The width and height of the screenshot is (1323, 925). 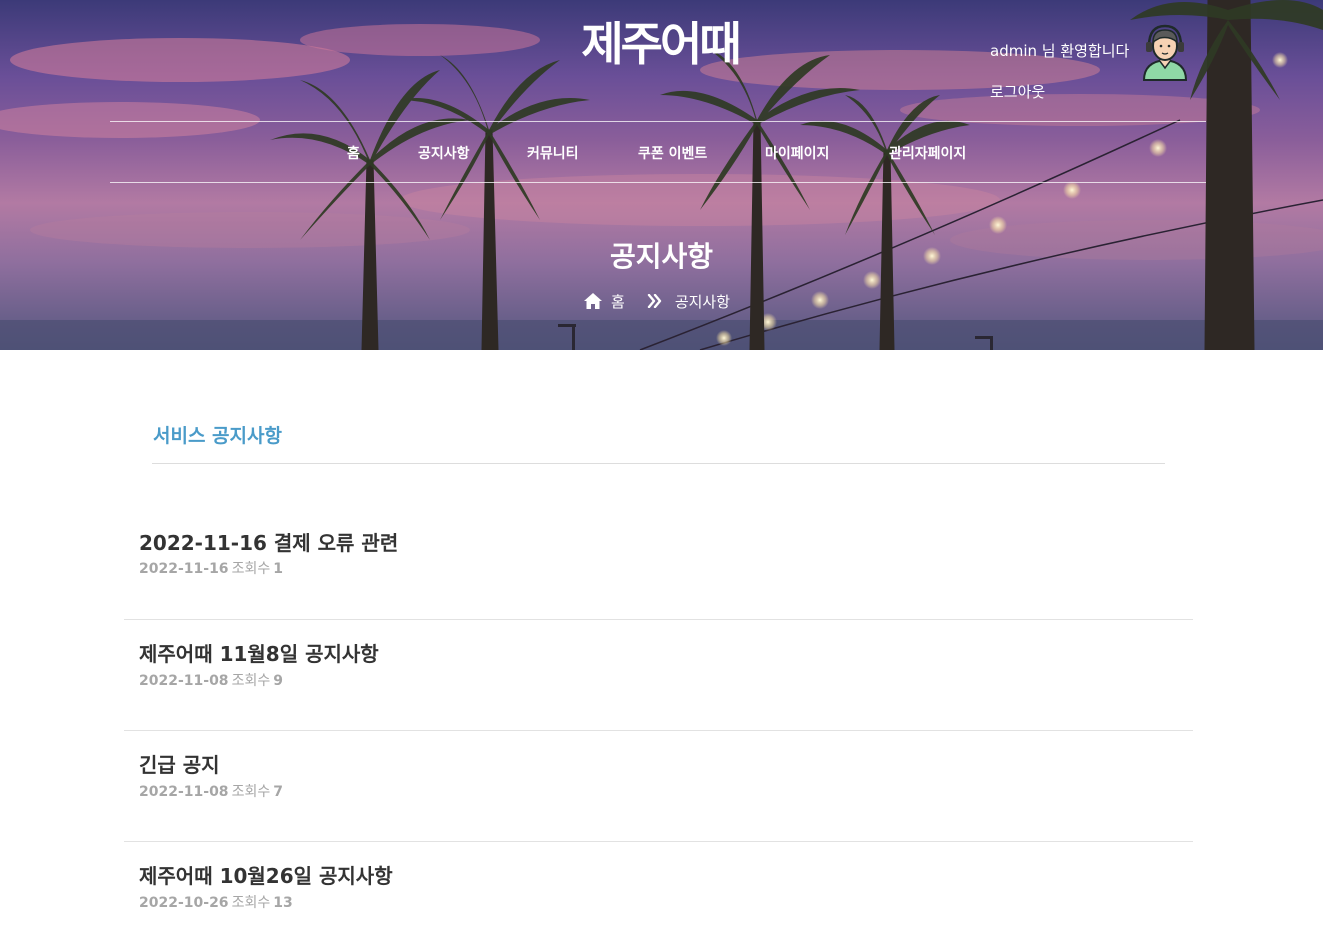 I want to click on notice-title: 제주어때 10월26일 공지사항, so click(x=266, y=874).